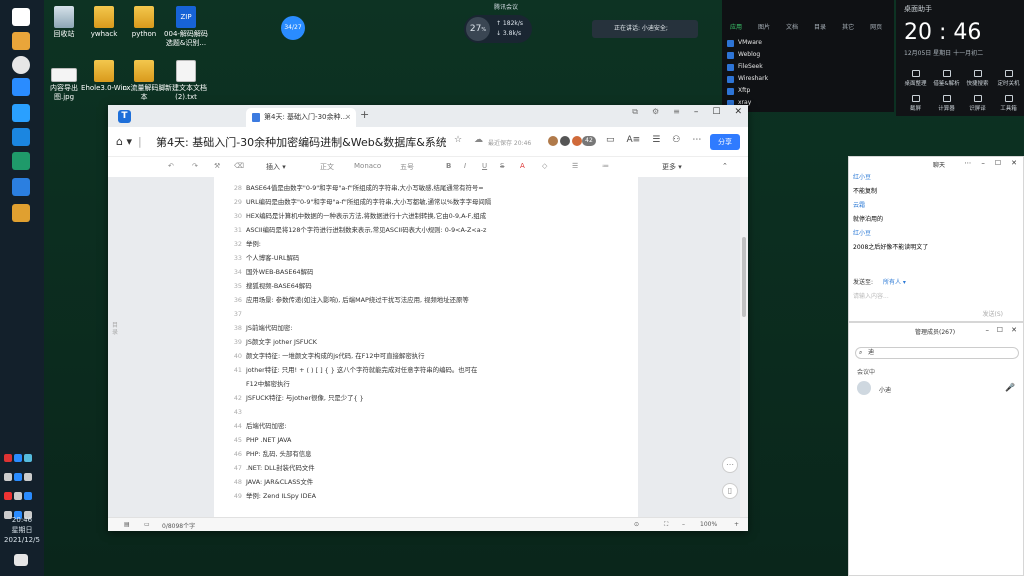 This screenshot has width=1024, height=576. What do you see at coordinates (792, 26) in the screenshot?
I see `search-tab: 文档` at bounding box center [792, 26].